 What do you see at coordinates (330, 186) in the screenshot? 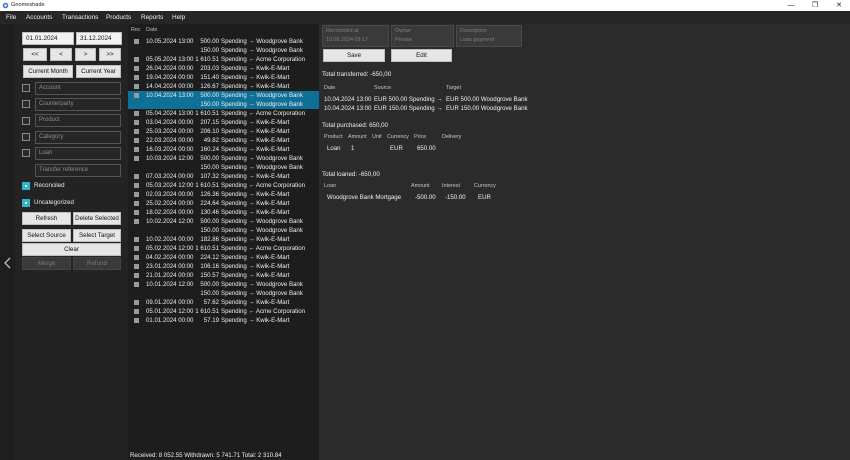
I see `loans-header-loan: Loan` at bounding box center [330, 186].